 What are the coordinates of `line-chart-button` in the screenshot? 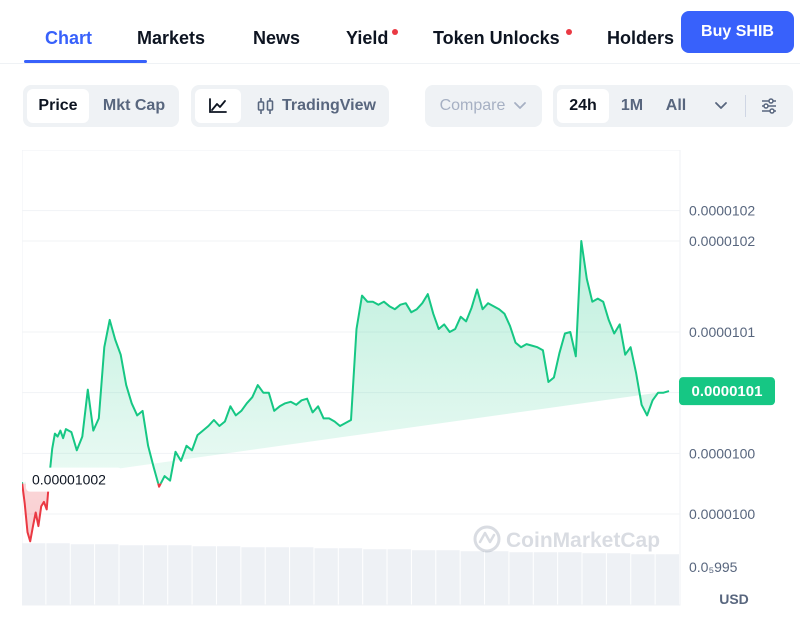 It's located at (218, 106).